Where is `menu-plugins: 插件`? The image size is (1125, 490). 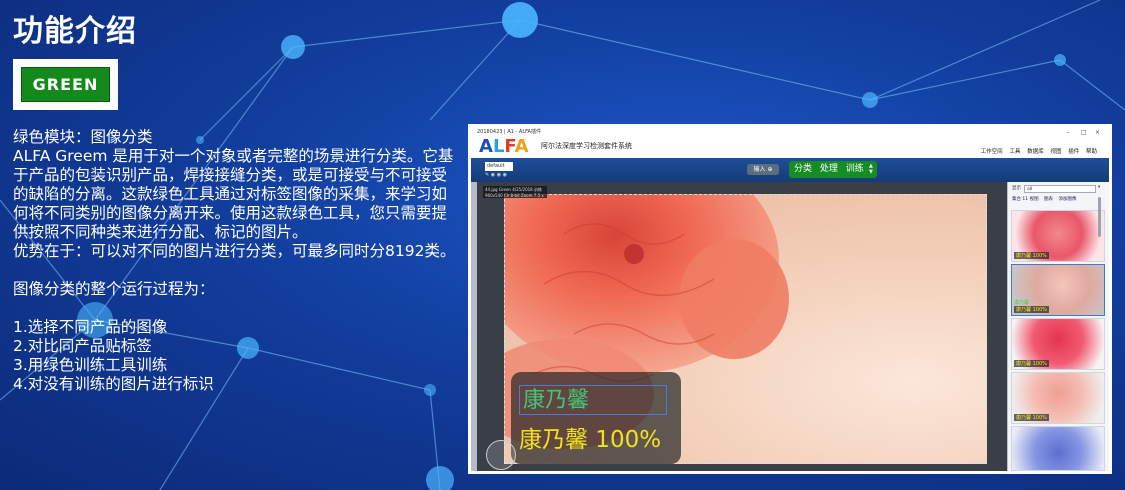
menu-plugins: 插件 is located at coordinates (1073, 152).